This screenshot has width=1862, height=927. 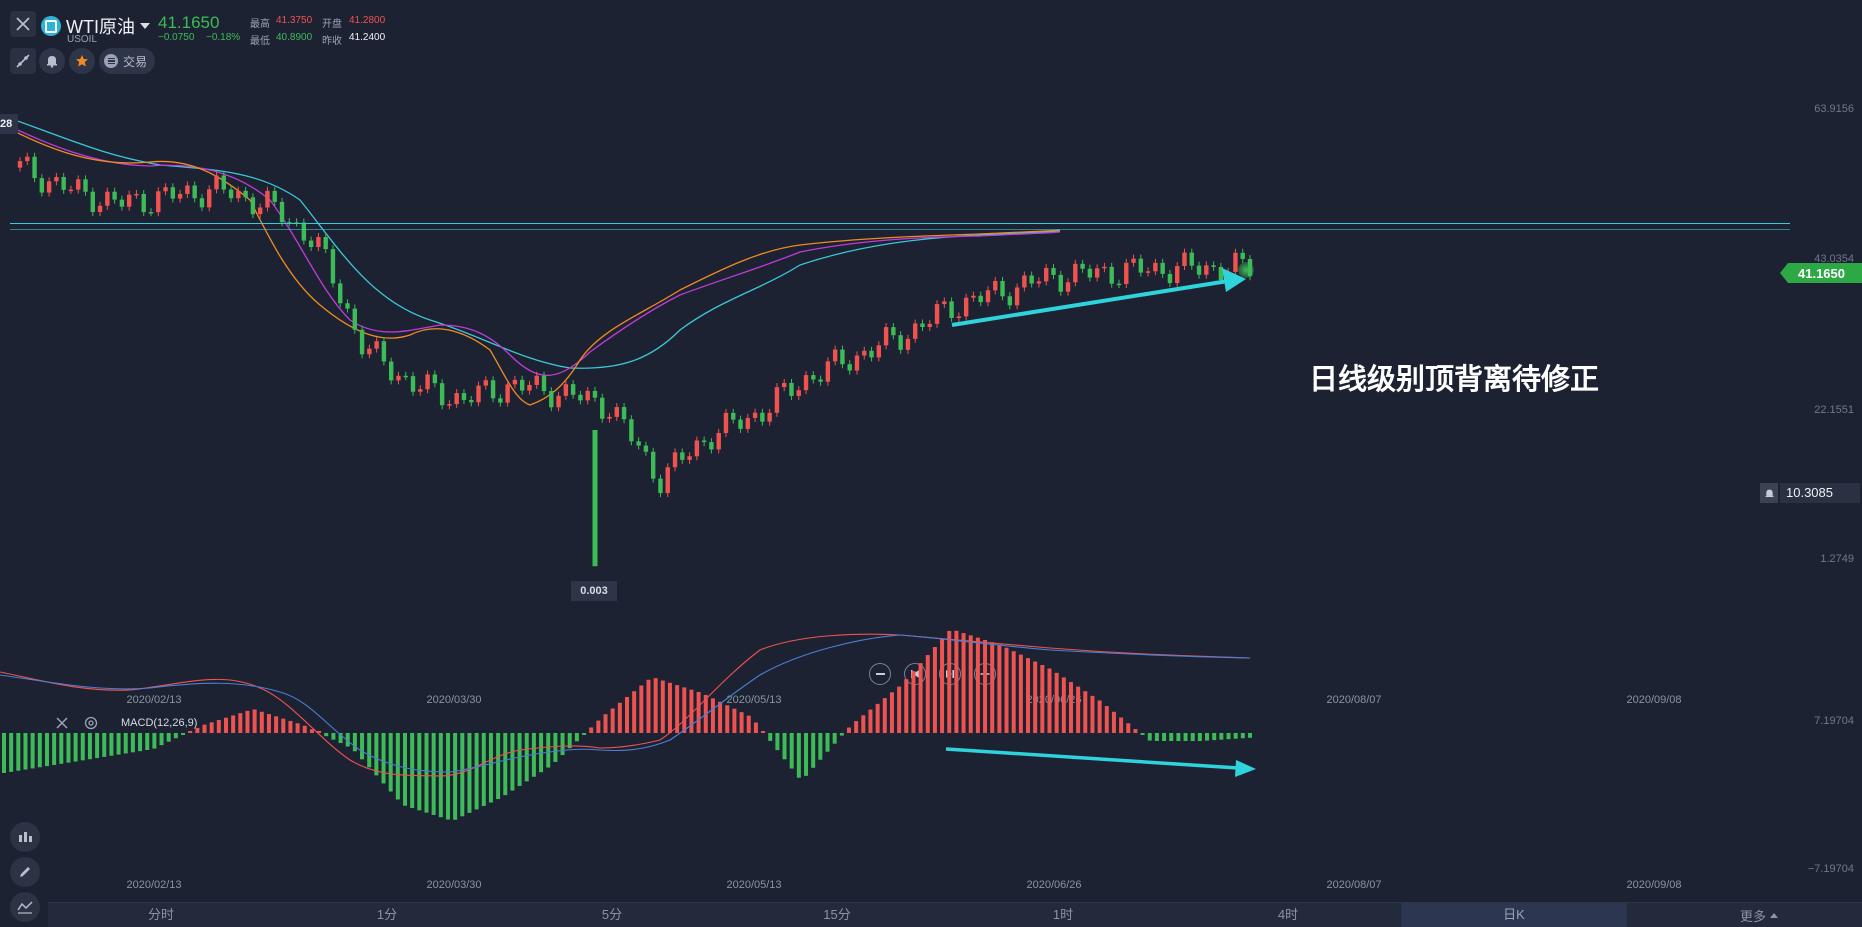 I want to click on indicator-button, so click(x=25, y=907).